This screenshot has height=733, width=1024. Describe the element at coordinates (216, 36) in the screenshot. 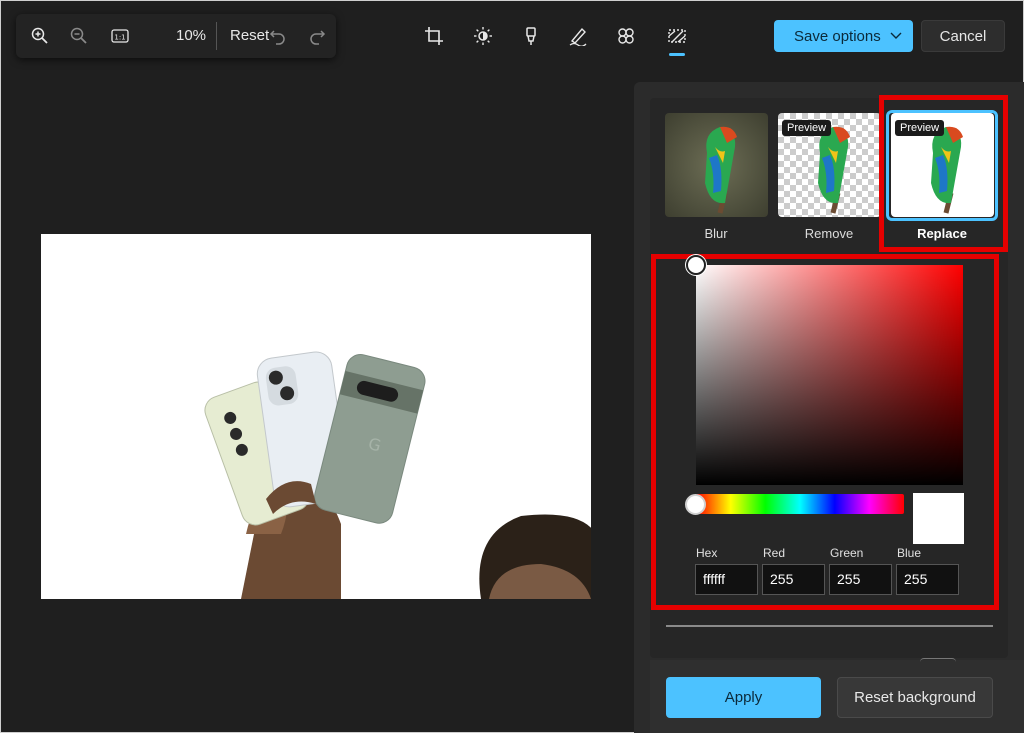

I see `toolbar-separator` at that location.